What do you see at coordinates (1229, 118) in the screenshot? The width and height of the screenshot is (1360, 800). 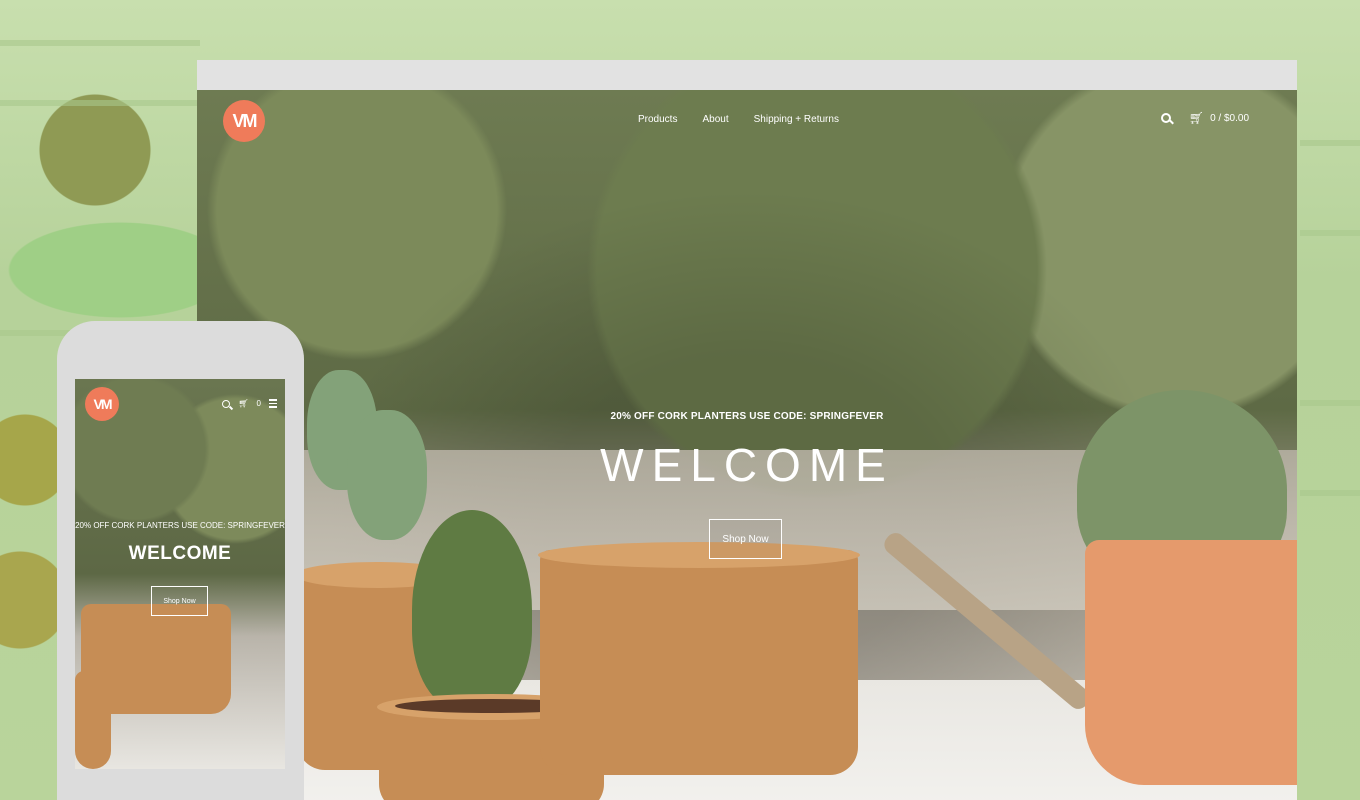 I see `cart-summary: 0 / $0.00` at bounding box center [1229, 118].